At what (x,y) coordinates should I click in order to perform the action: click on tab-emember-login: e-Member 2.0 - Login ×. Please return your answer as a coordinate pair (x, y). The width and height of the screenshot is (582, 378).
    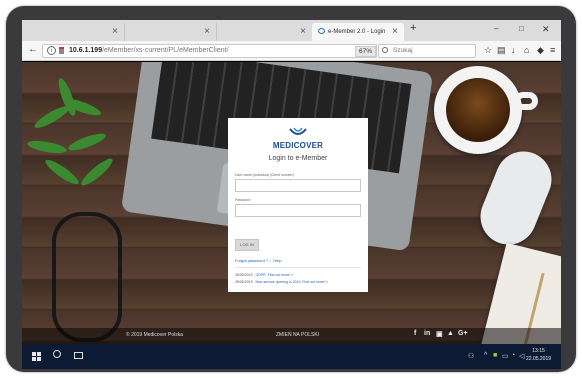
    Looking at the image, I should click on (358, 32).